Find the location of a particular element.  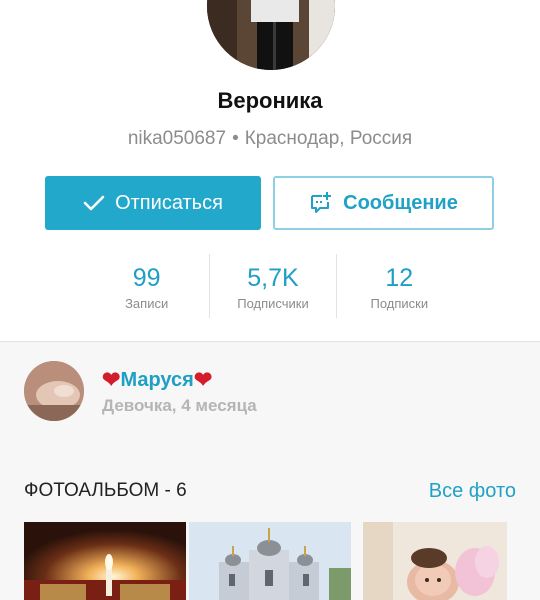

stat-following: 12 Подписки is located at coordinates (398, 286).